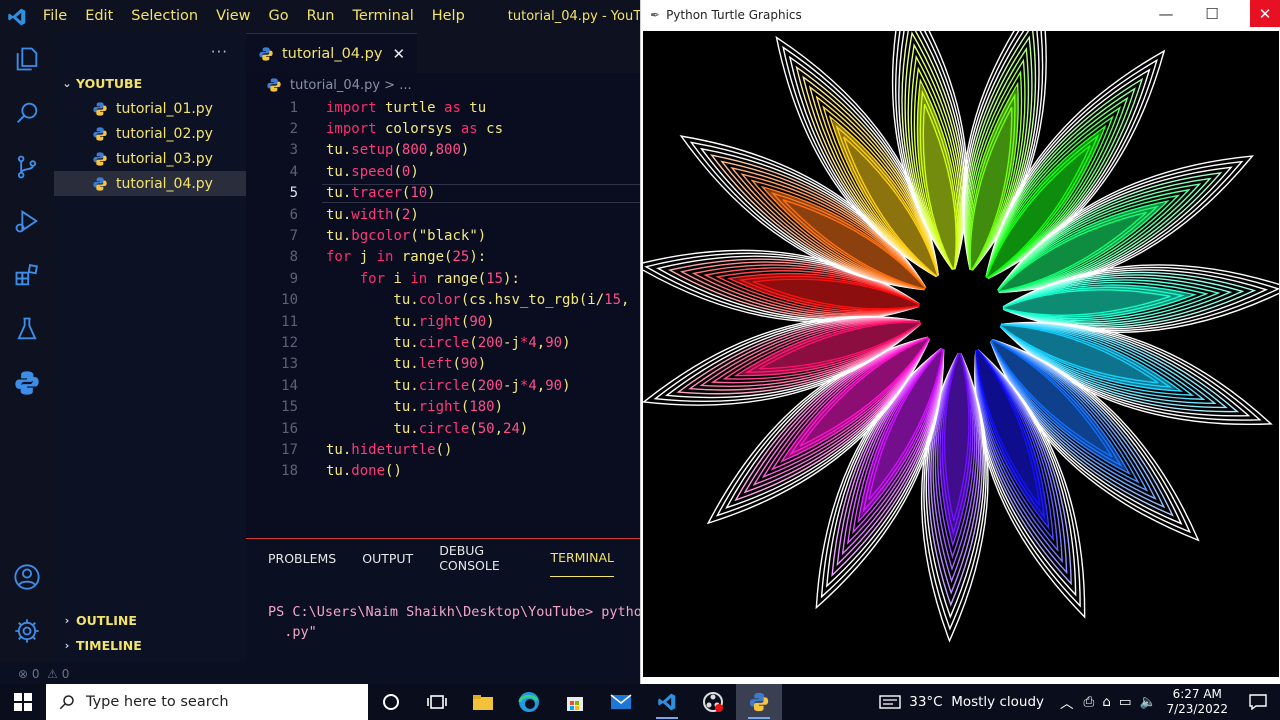 Image resolution: width=1280 pixels, height=720 pixels. What do you see at coordinates (27, 329) in the screenshot?
I see `testing-flask-icon` at bounding box center [27, 329].